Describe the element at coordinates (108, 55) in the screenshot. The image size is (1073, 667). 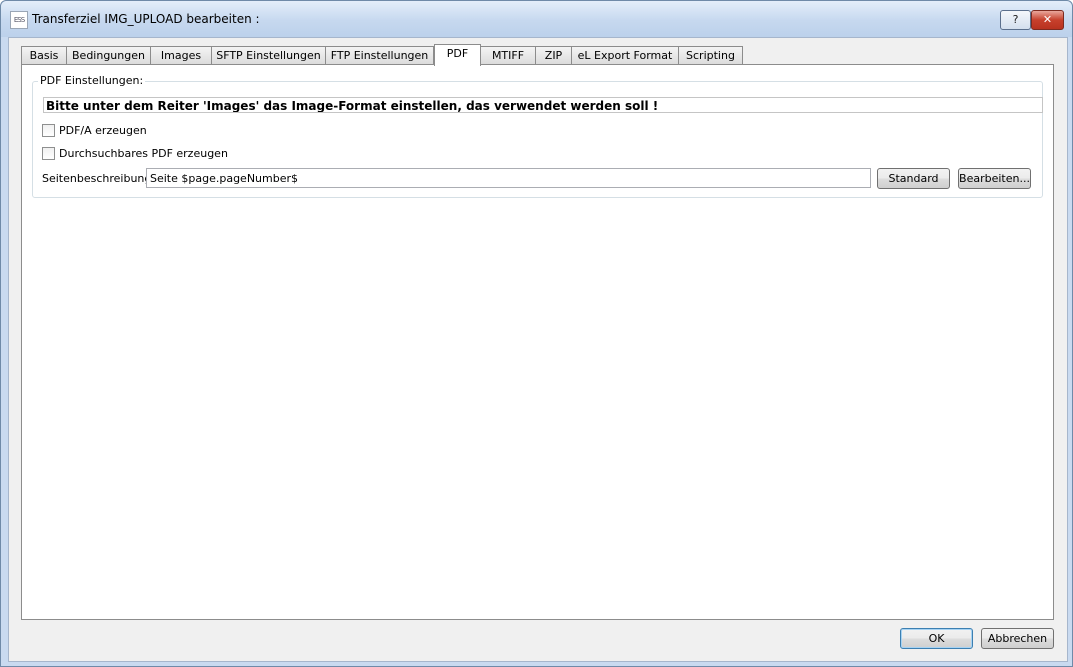
I see `tab-bedingungen: Bedingungen` at that location.